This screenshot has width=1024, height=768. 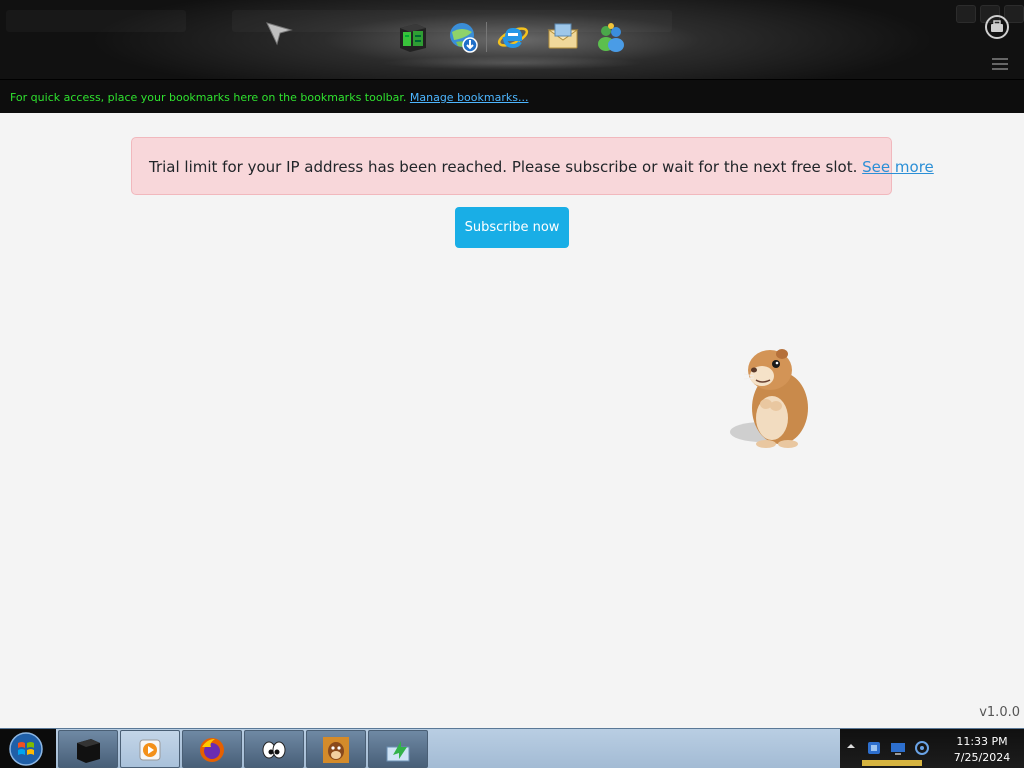 I want to click on taskbar-button-green-arrow-app, so click(x=398, y=749).